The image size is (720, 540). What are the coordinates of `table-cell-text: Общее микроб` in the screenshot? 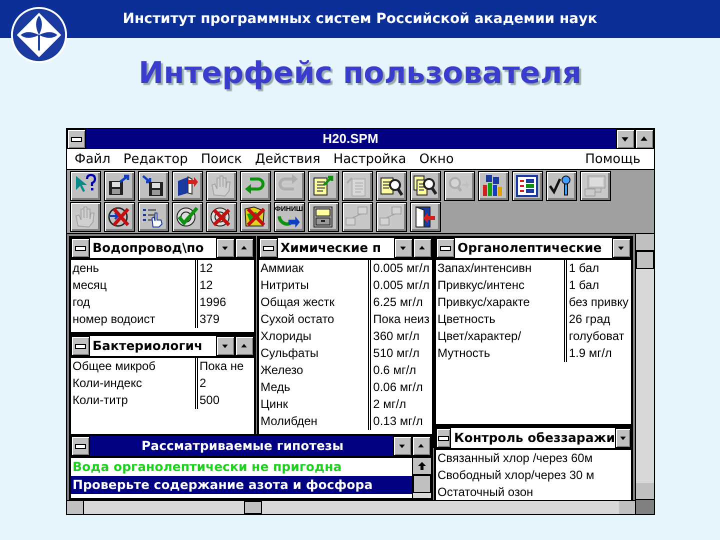 It's located at (114, 366).